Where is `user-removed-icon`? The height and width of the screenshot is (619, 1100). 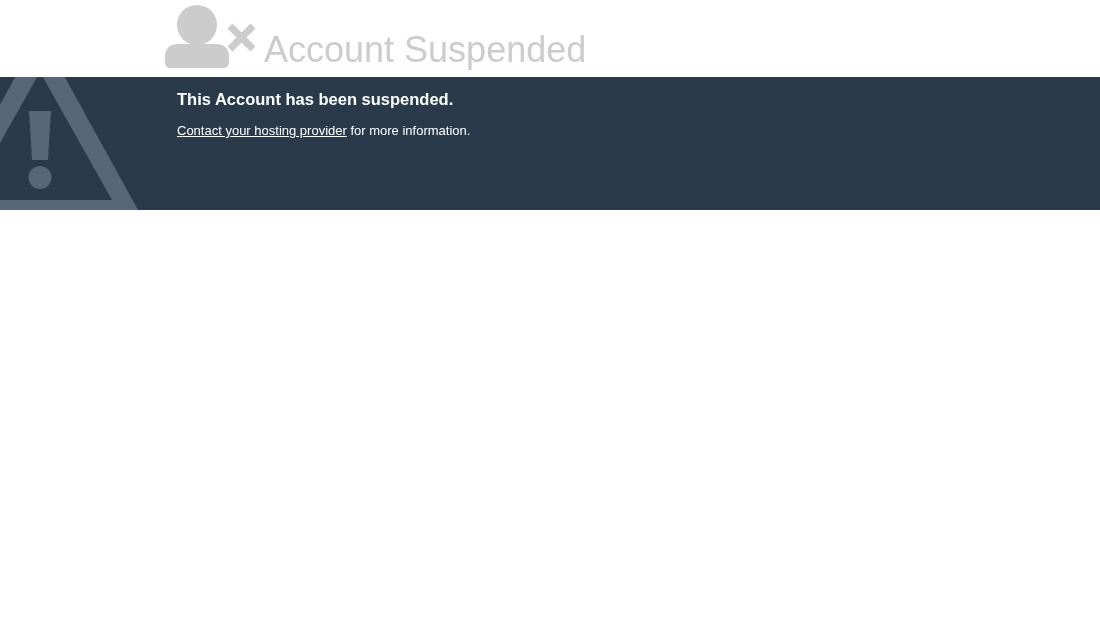 user-removed-icon is located at coordinates (210, 36).